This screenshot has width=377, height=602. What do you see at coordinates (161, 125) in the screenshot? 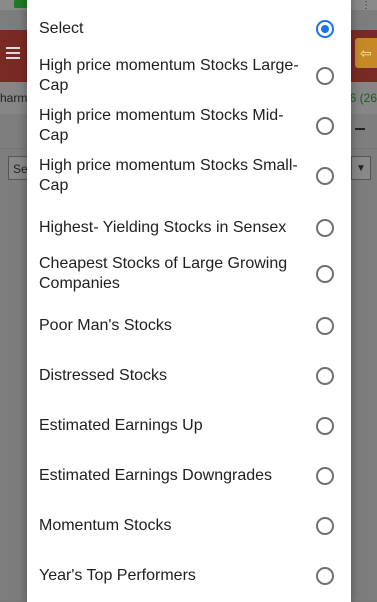
I see `option-label: High price momentum Stocks Mid-Cap` at bounding box center [161, 125].